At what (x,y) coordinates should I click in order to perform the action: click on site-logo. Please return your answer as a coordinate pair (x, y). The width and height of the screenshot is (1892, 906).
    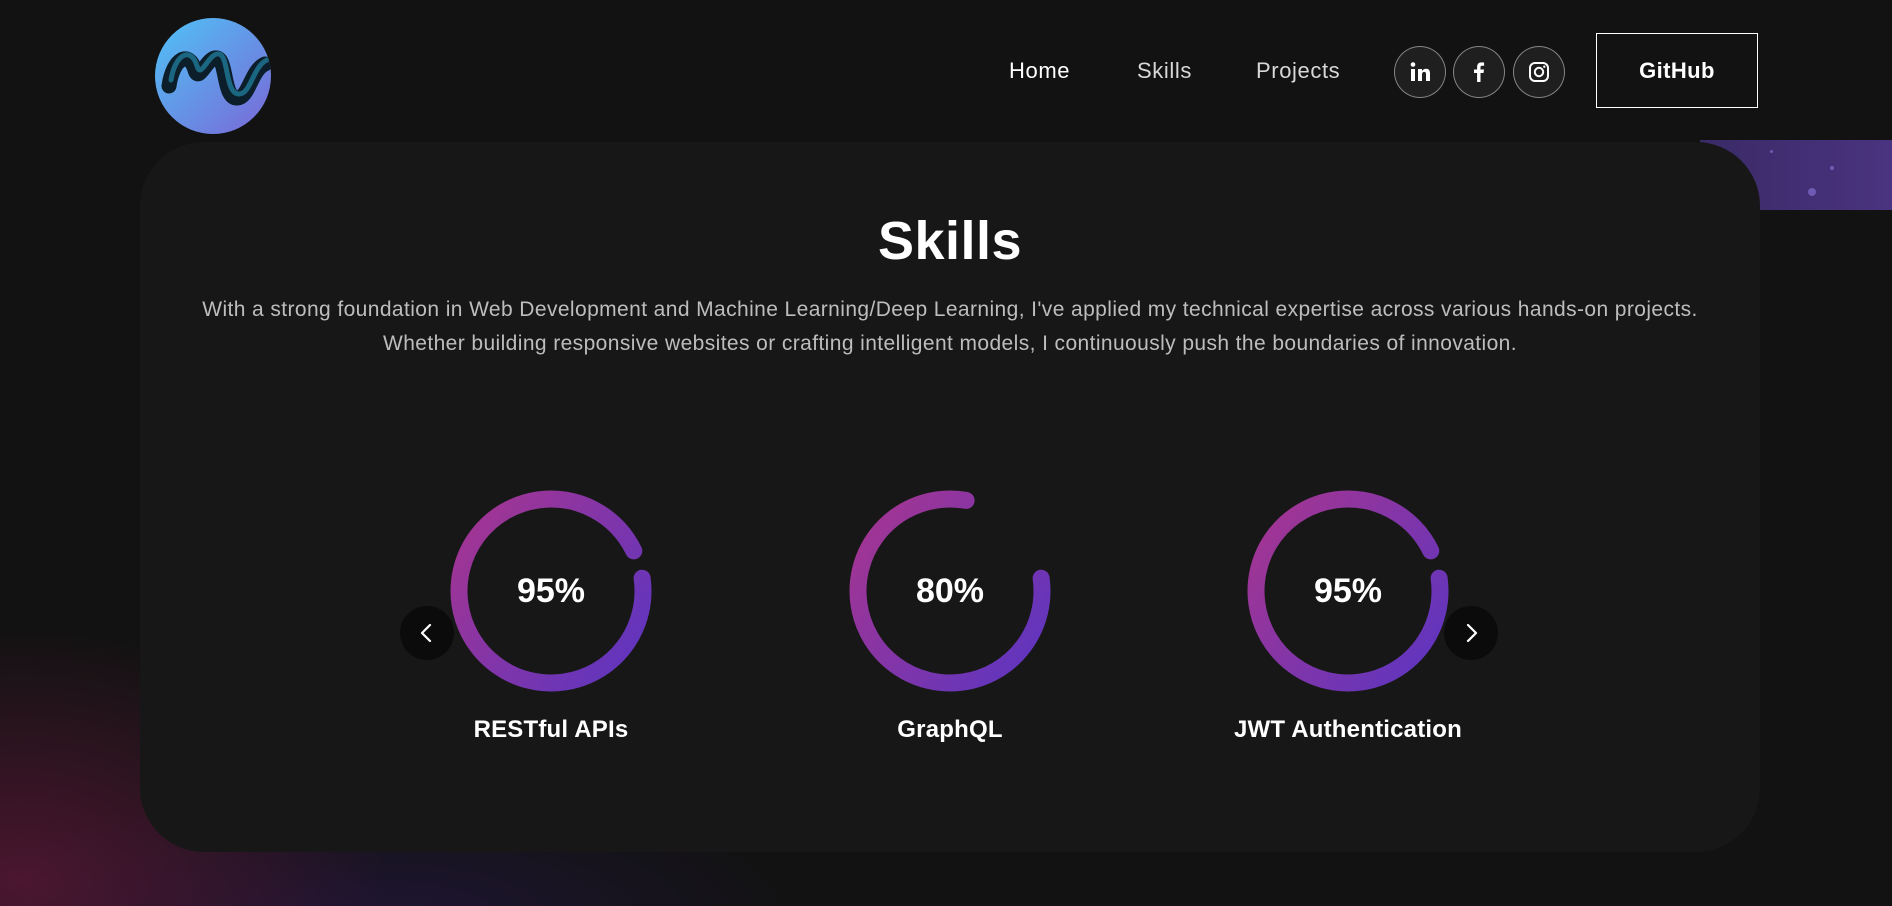
    Looking at the image, I should click on (213, 76).